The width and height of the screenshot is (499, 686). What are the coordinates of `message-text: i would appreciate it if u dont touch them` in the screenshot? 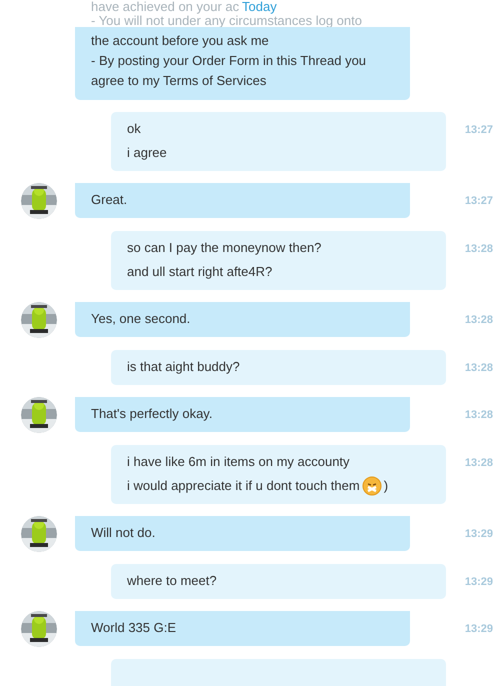 It's located at (243, 486).